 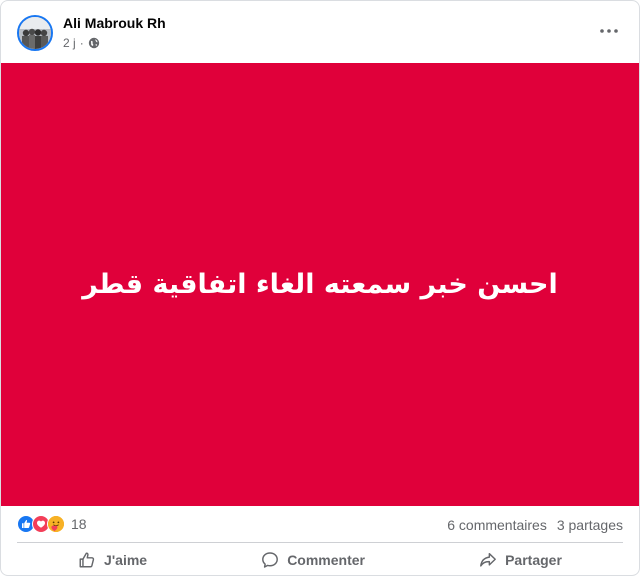 What do you see at coordinates (87, 560) in the screenshot?
I see `thumbs-up-icon` at bounding box center [87, 560].